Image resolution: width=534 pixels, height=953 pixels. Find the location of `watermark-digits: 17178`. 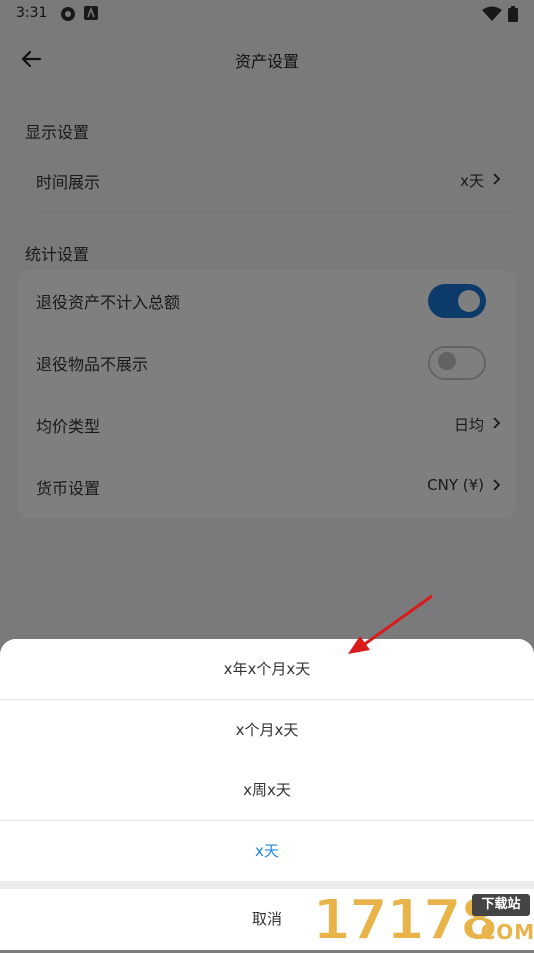

watermark-digits: 17178 is located at coordinates (405, 920).